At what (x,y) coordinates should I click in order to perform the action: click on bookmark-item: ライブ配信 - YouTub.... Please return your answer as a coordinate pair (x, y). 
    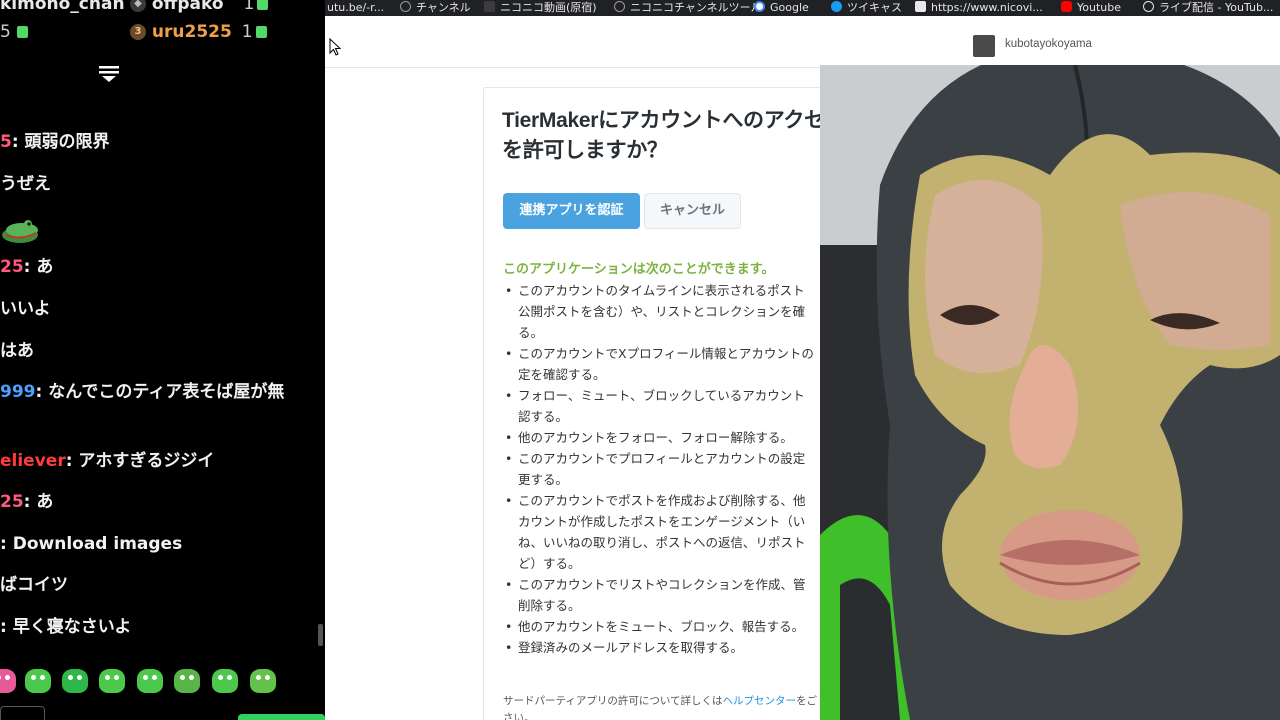
    Looking at the image, I should click on (1208, 8).